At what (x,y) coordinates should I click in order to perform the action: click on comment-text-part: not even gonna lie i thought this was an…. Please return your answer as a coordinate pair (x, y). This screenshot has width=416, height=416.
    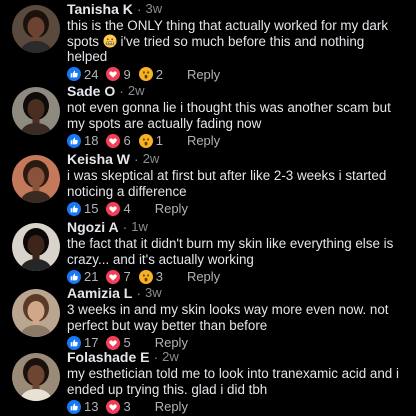
    Looking at the image, I should click on (229, 115).